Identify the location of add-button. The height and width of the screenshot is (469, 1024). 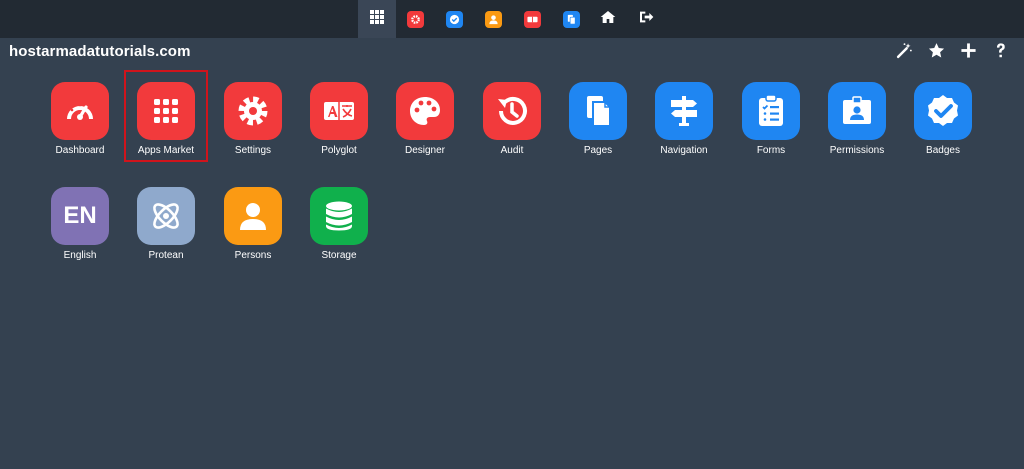
(968, 53).